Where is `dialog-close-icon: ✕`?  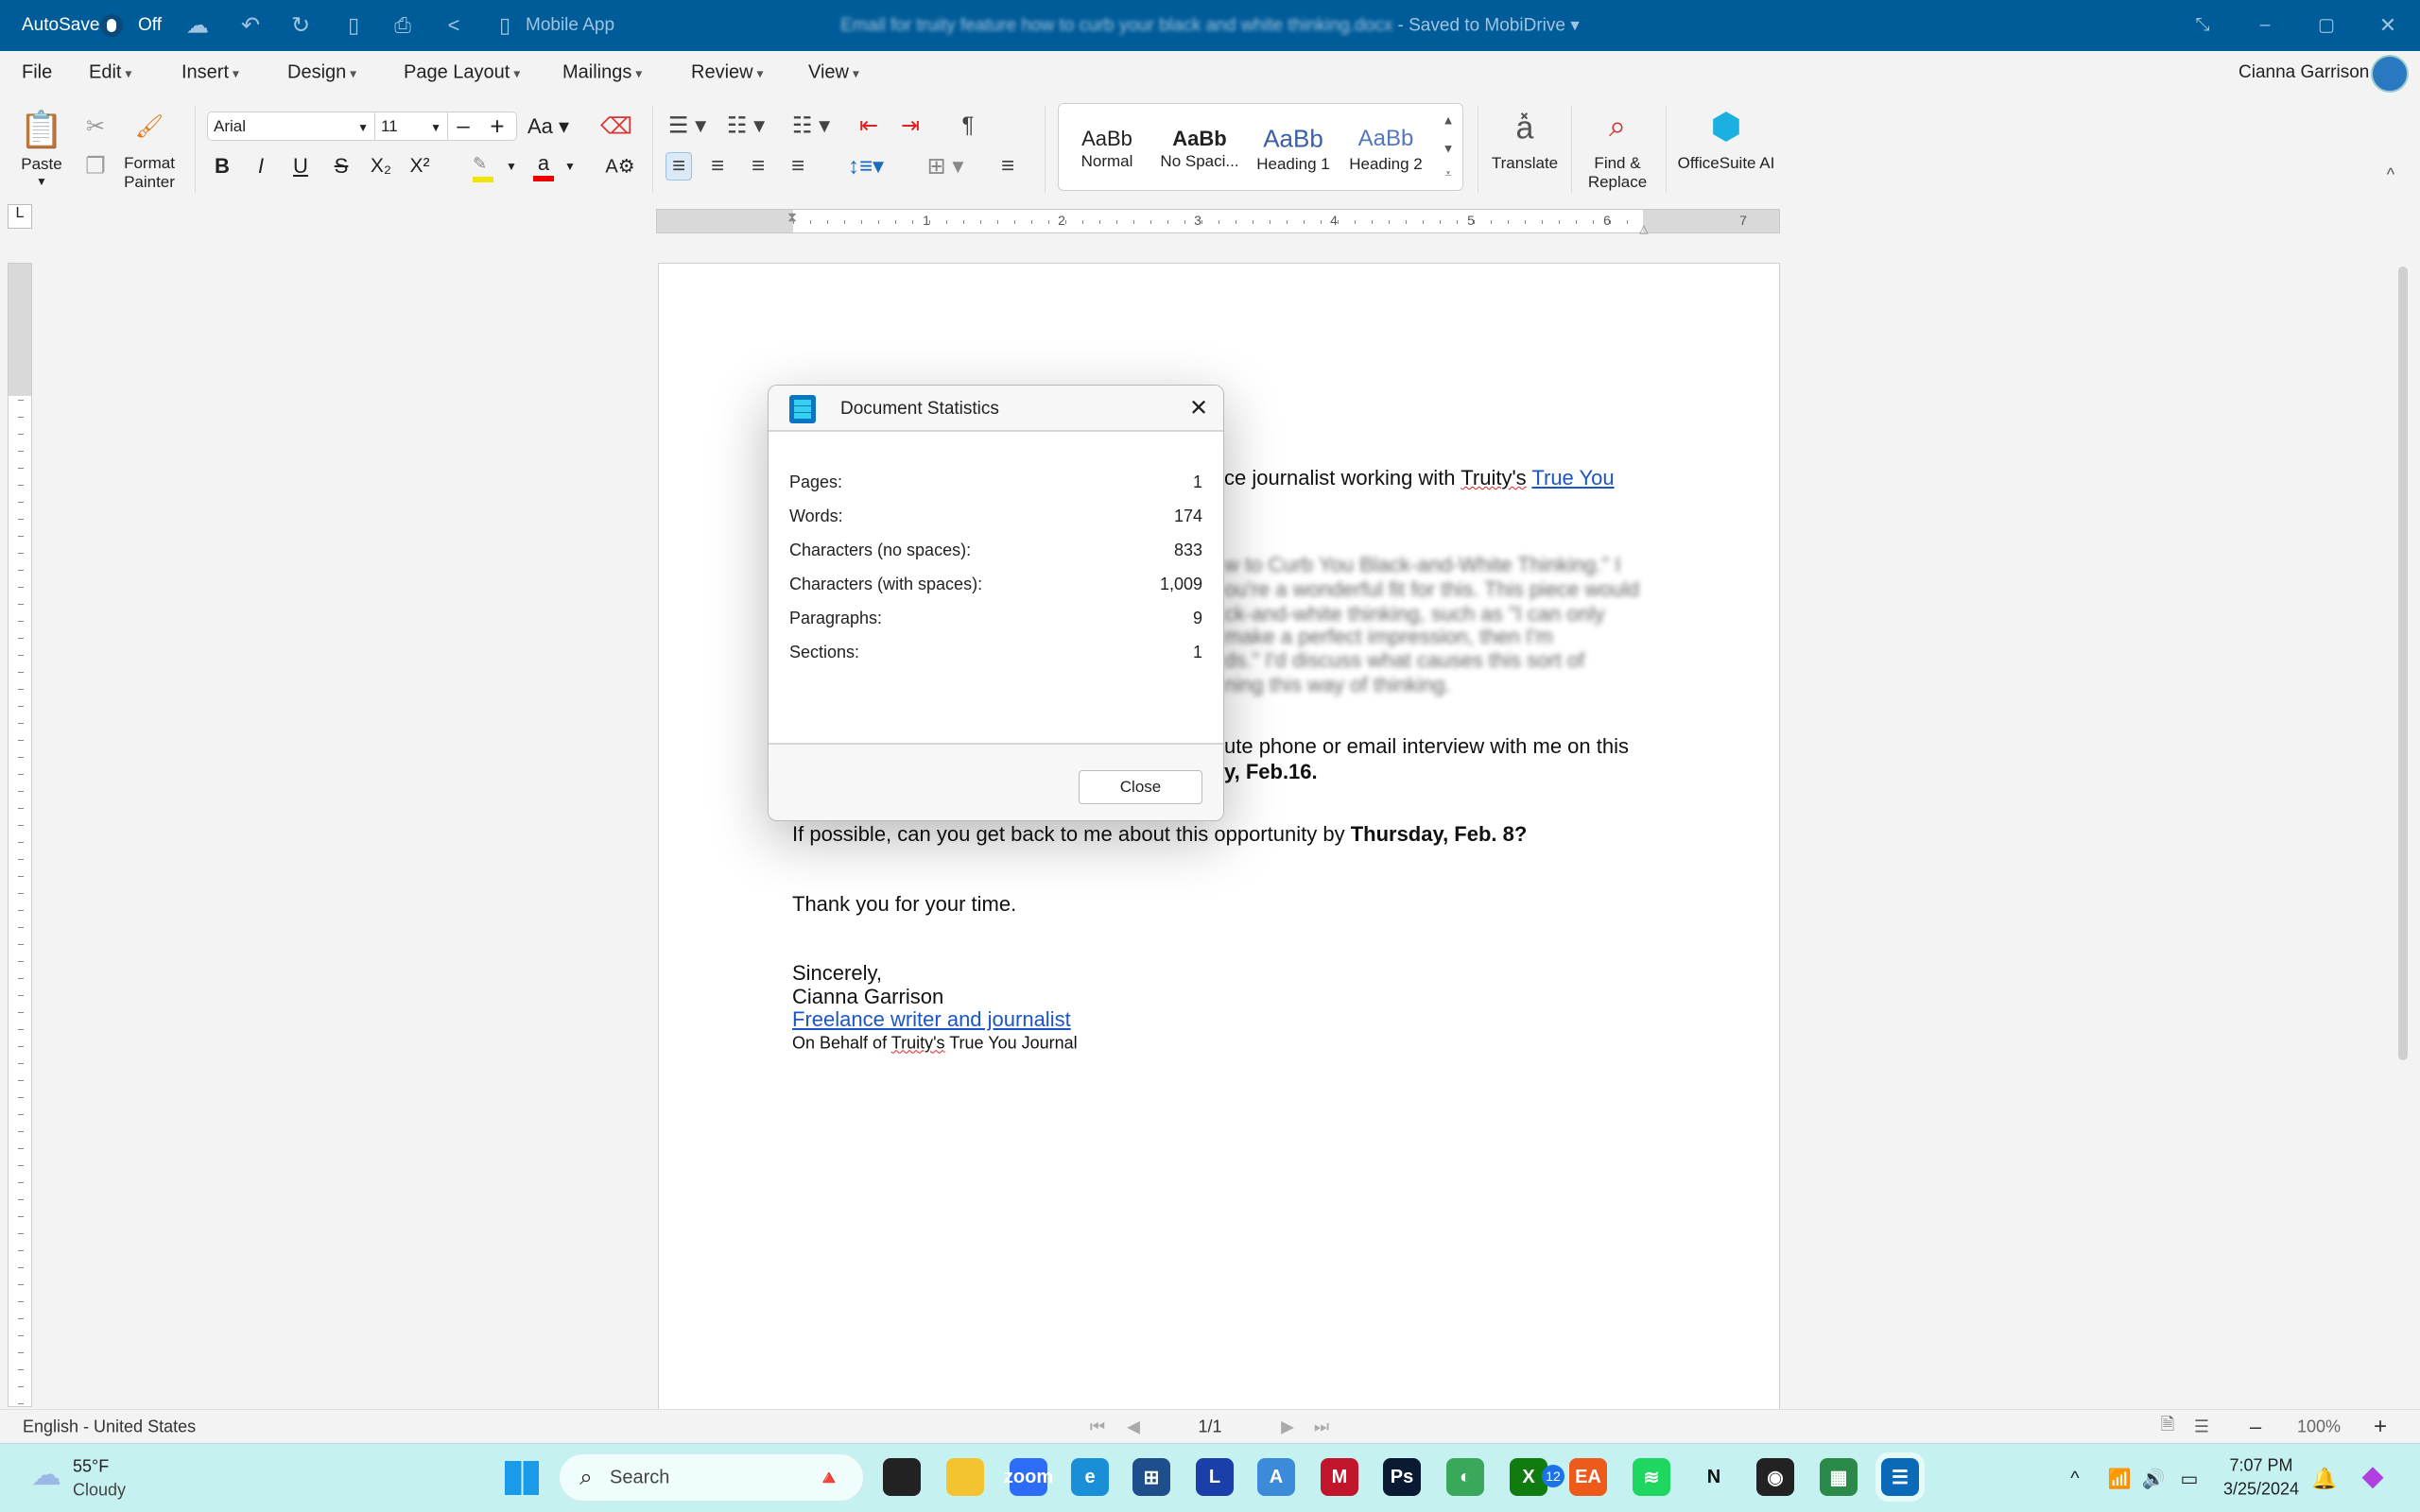
dialog-close-icon: ✕ is located at coordinates (1198, 408).